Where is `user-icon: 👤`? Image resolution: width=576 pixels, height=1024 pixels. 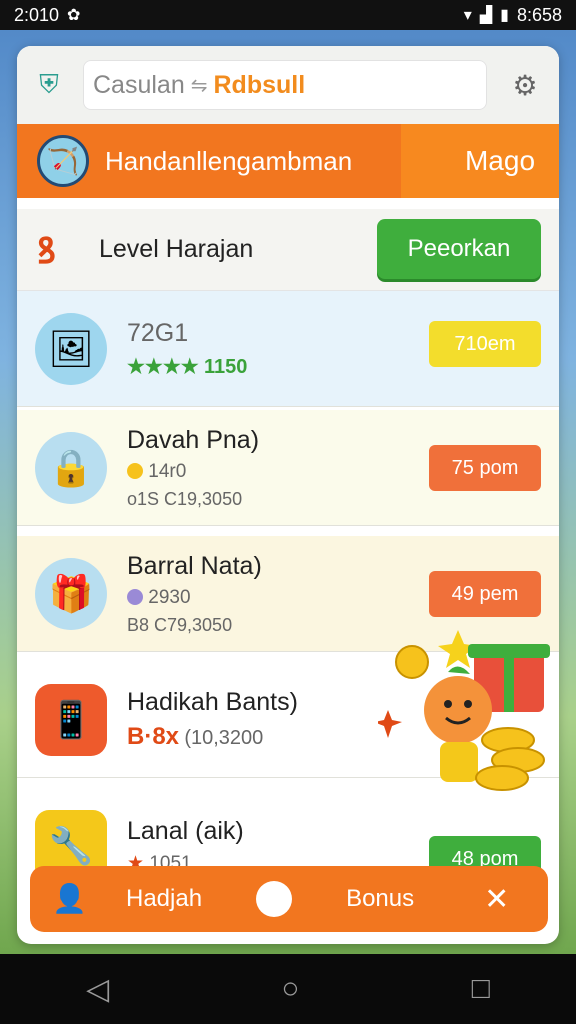 user-icon: 👤 is located at coordinates (69, 899).